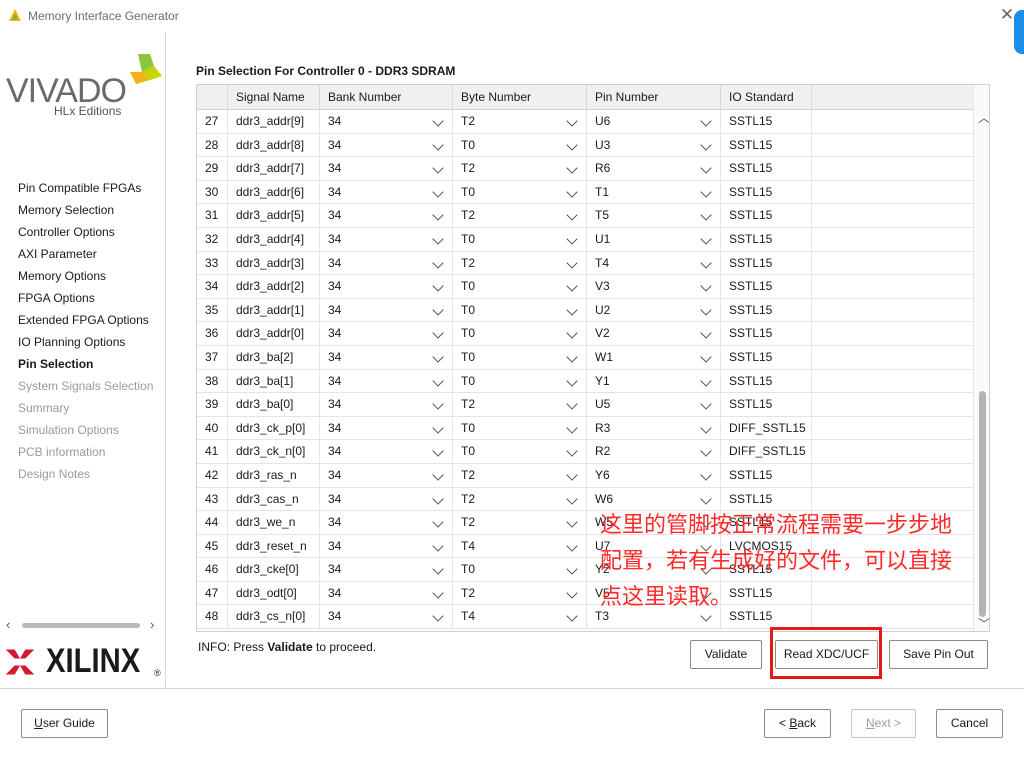 The width and height of the screenshot is (1024, 758). I want to click on pin-number-select: Y1, so click(654, 381).